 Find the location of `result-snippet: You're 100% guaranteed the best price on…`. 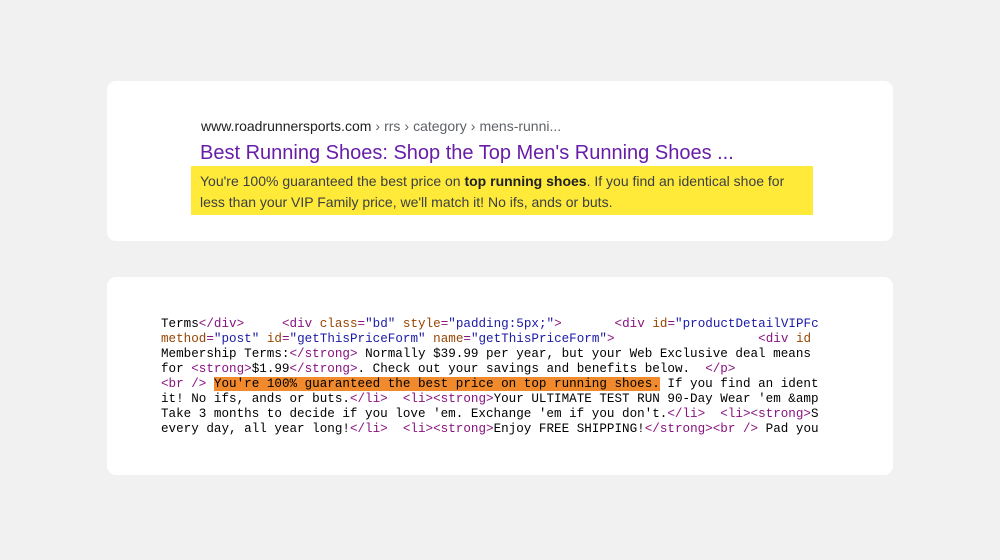

result-snippet: You're 100% guaranteed the best price on… is located at coordinates (506, 192).